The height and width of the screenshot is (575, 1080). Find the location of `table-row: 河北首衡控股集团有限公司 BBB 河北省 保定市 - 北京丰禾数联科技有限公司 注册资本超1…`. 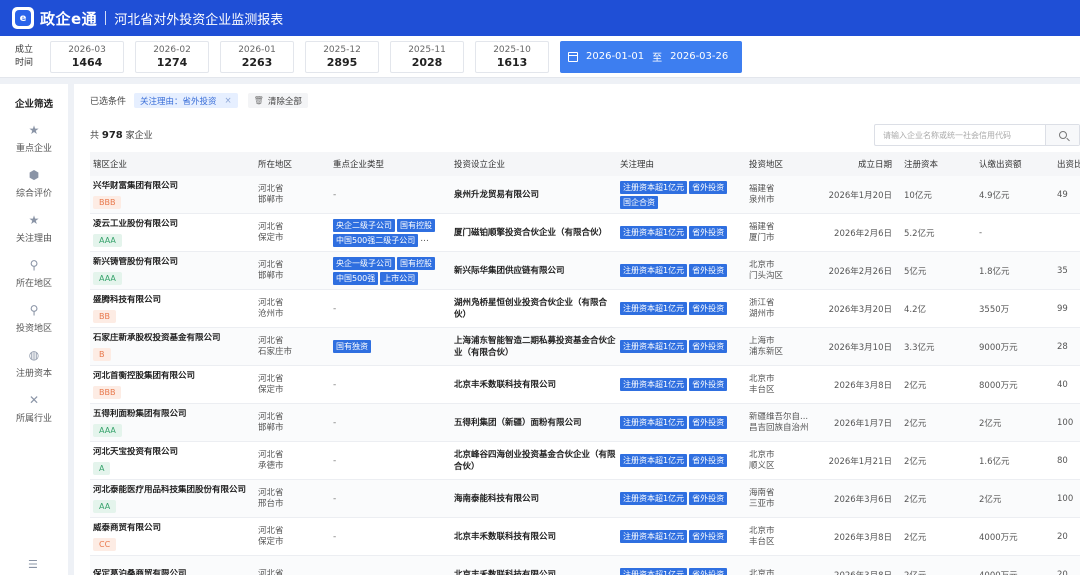

table-row: 河北首衡控股集团有限公司 BBB 河北省 保定市 - 北京丰禾数联科技有限公司 注册资本超1… is located at coordinates (585, 385).